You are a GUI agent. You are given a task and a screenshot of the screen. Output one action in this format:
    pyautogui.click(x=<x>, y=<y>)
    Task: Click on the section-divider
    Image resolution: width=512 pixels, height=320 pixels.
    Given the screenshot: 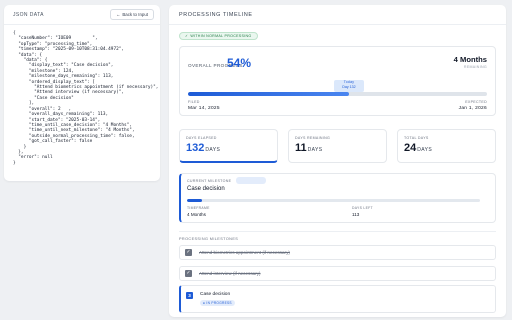 What is the action you would take?
    pyautogui.click(x=337, y=231)
    